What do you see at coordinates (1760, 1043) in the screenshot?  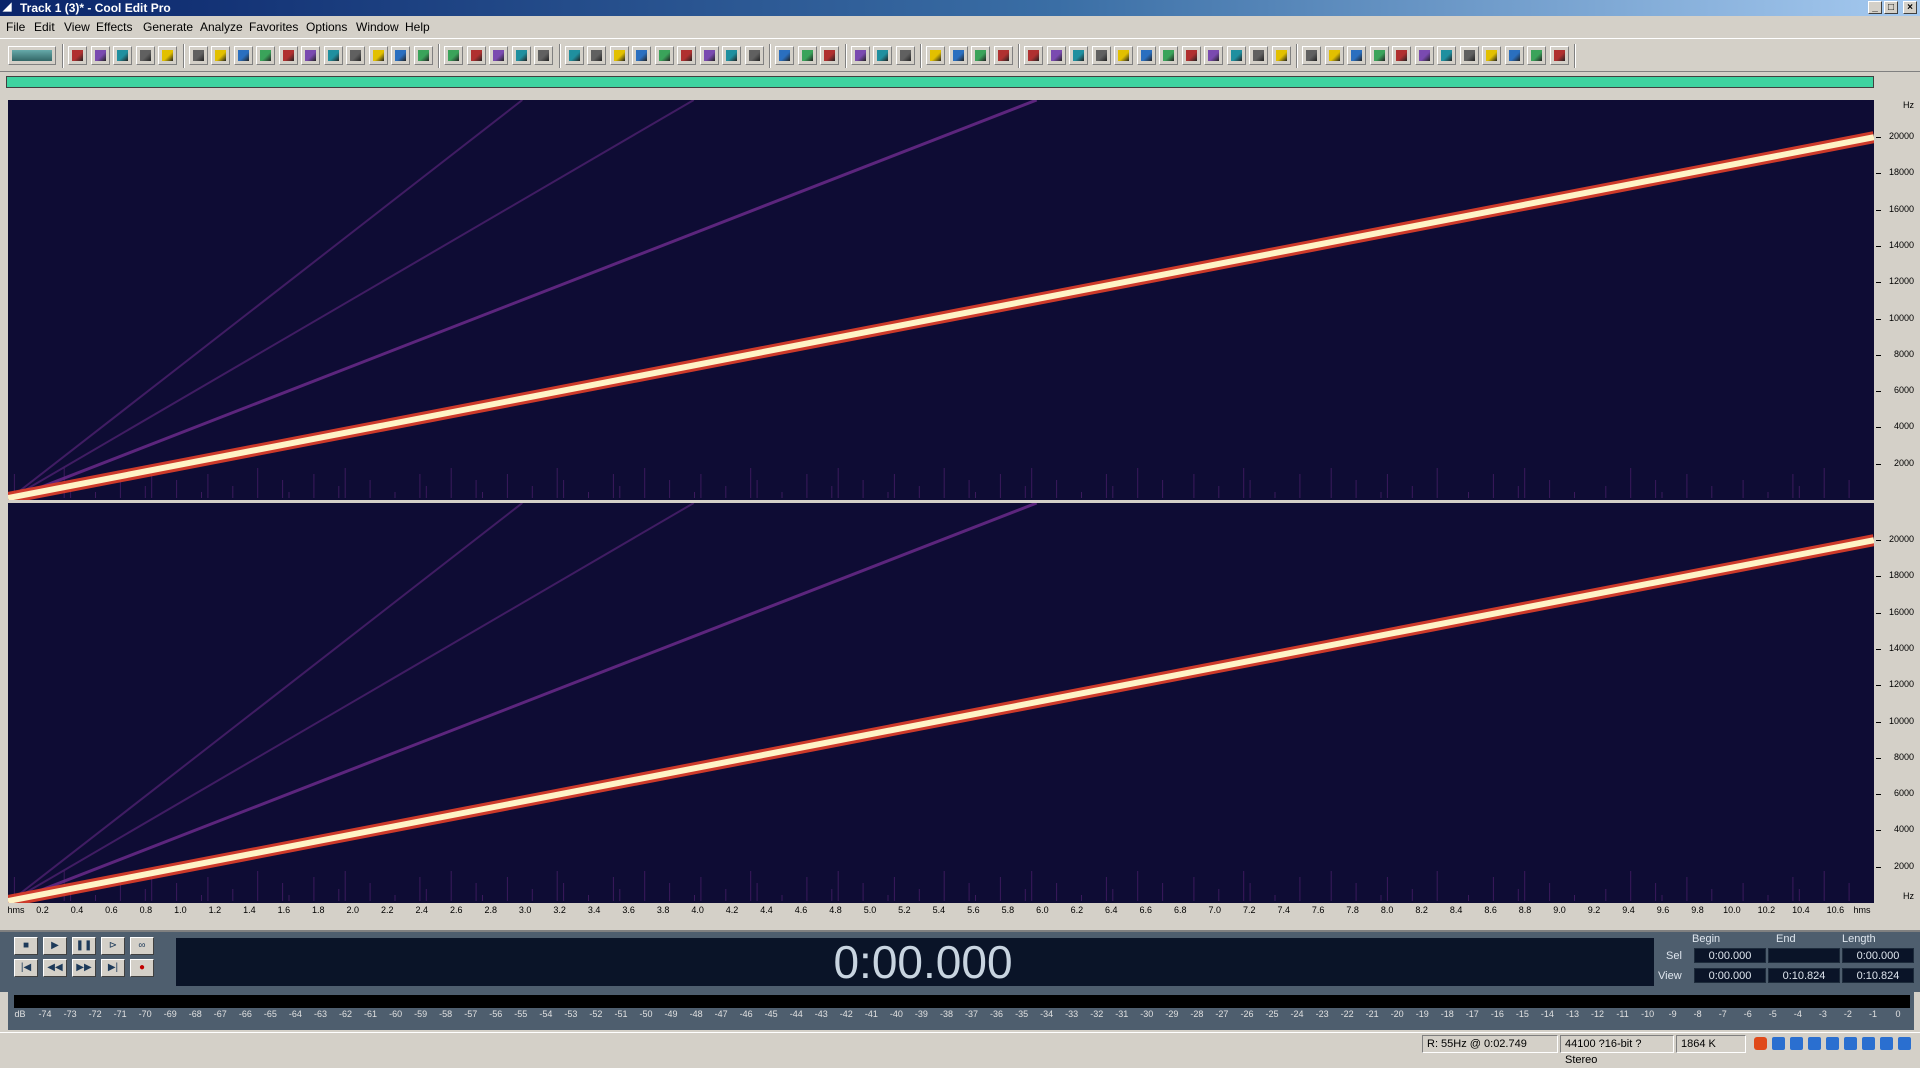 I see `ime-sogou-icon` at bounding box center [1760, 1043].